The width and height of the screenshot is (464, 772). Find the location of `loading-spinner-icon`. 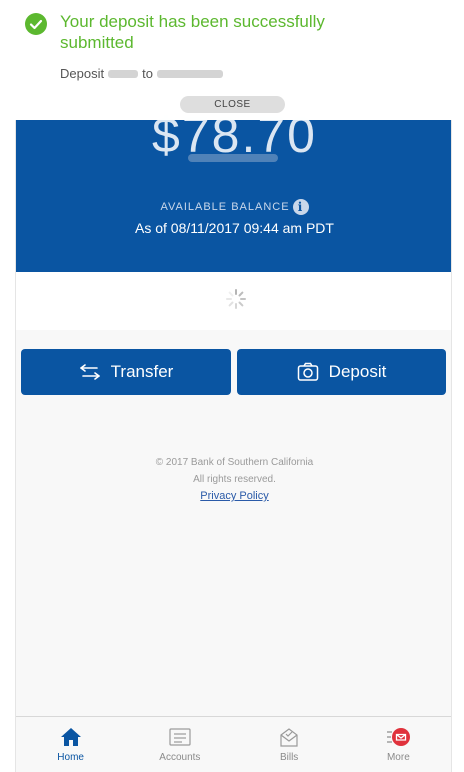

loading-spinner-icon is located at coordinates (236, 299).